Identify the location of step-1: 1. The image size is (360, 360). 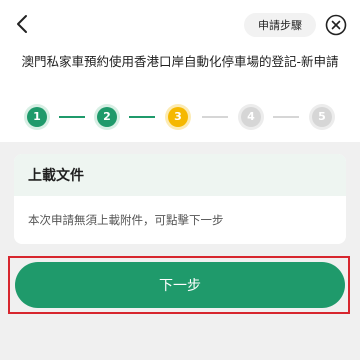
(37, 117).